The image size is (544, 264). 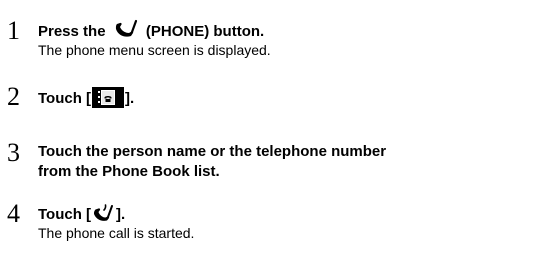 I want to click on step-4-description: The phone call is started., so click(x=116, y=233).